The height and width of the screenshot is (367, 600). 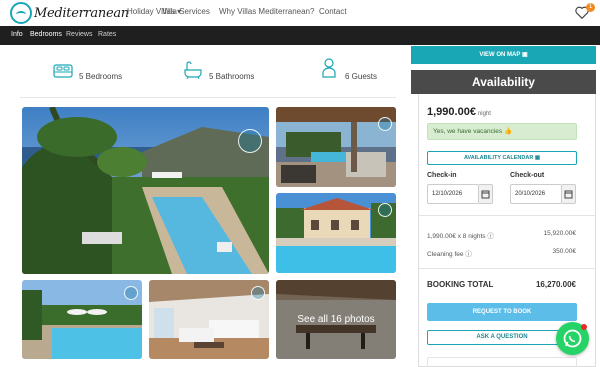 I want to click on person-icon, so click(x=329, y=68).